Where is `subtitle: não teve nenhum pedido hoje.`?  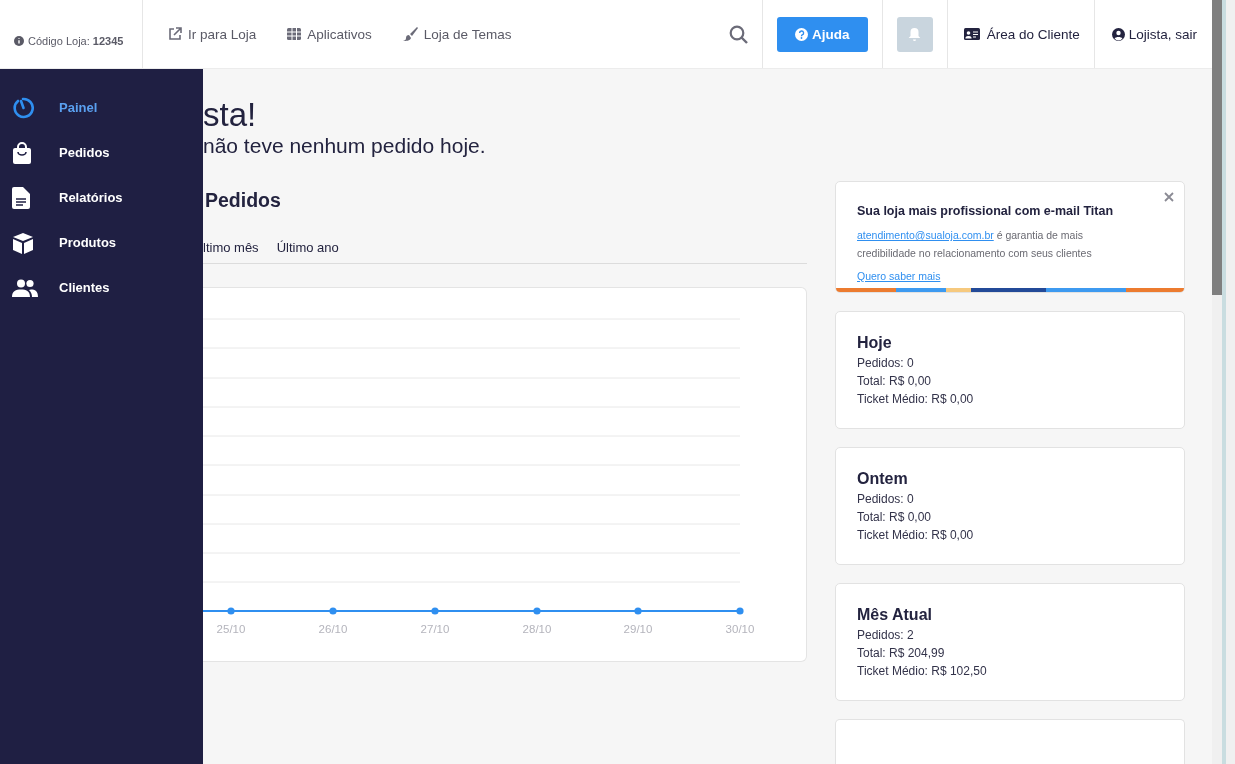
subtitle: não teve nenhum pedido hoje. is located at coordinates (345, 146).